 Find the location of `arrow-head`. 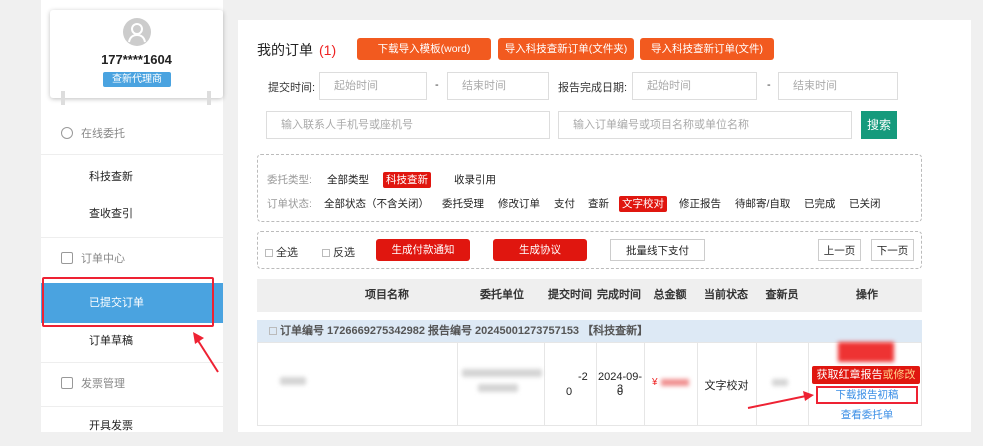

arrow-head is located at coordinates (808, 396).